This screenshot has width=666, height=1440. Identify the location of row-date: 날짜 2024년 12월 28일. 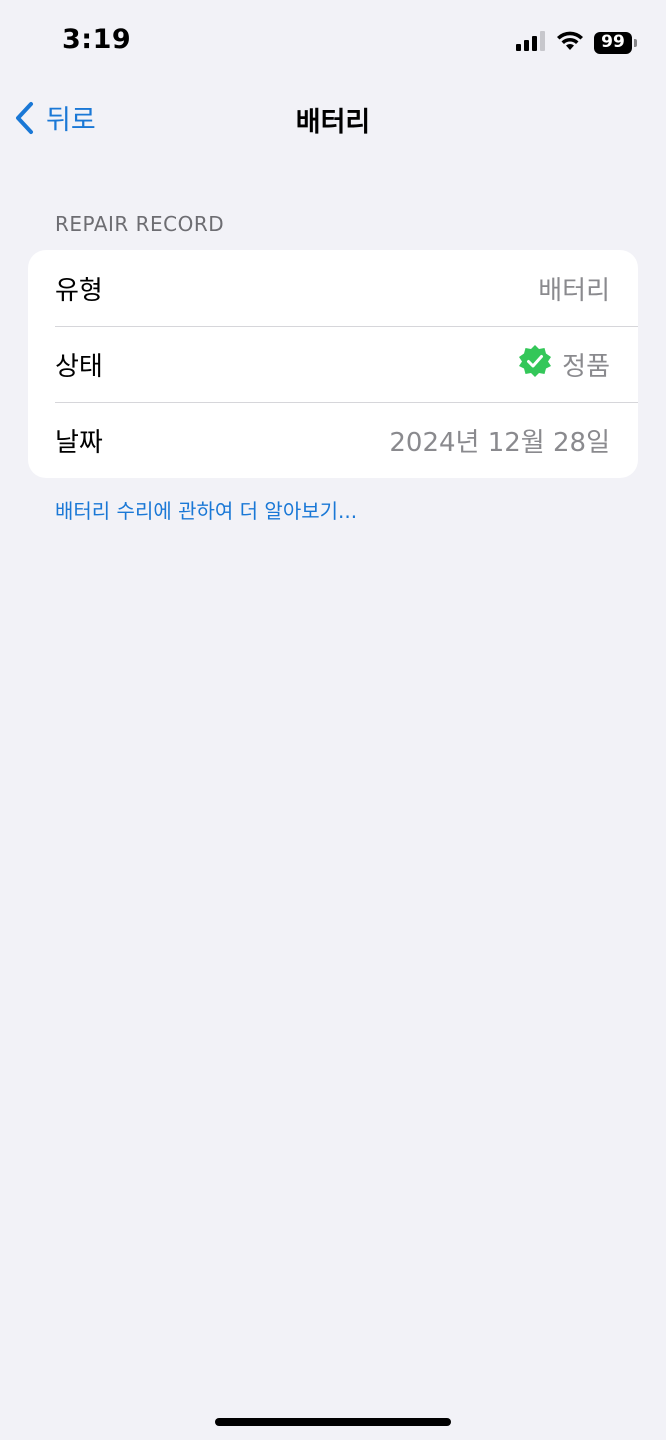
(333, 440).